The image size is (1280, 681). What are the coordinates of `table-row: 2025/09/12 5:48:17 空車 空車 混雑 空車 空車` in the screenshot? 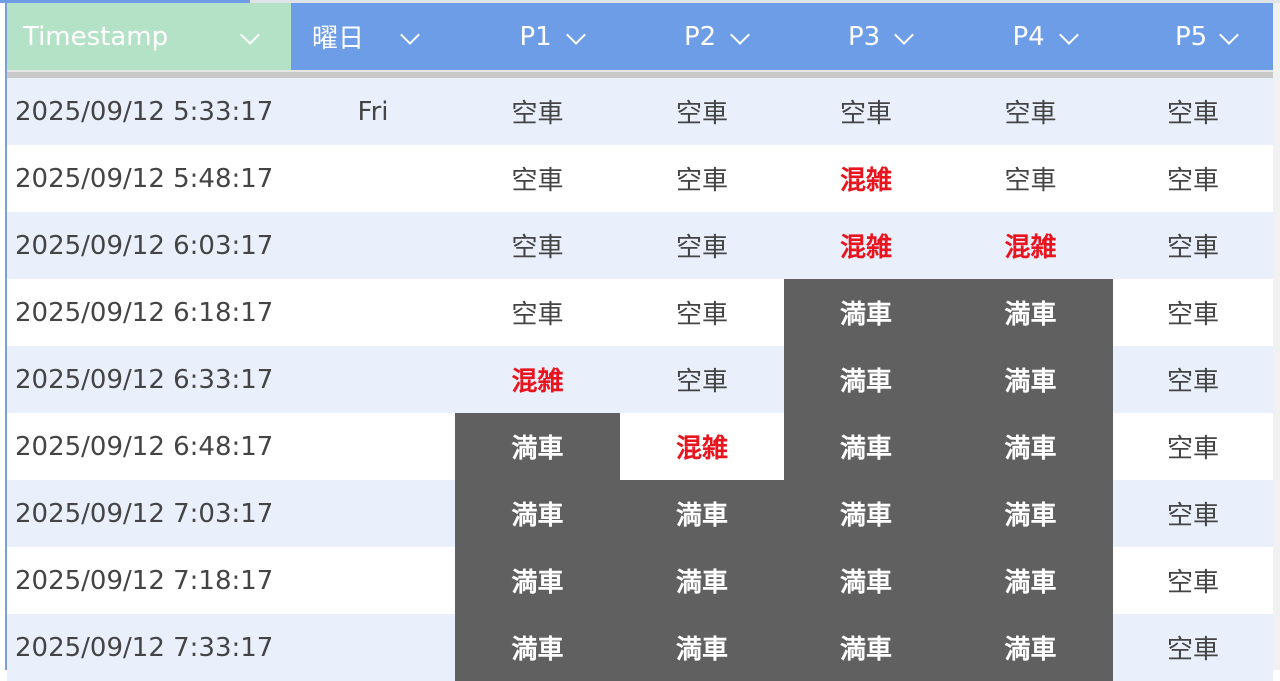 It's located at (640, 178).